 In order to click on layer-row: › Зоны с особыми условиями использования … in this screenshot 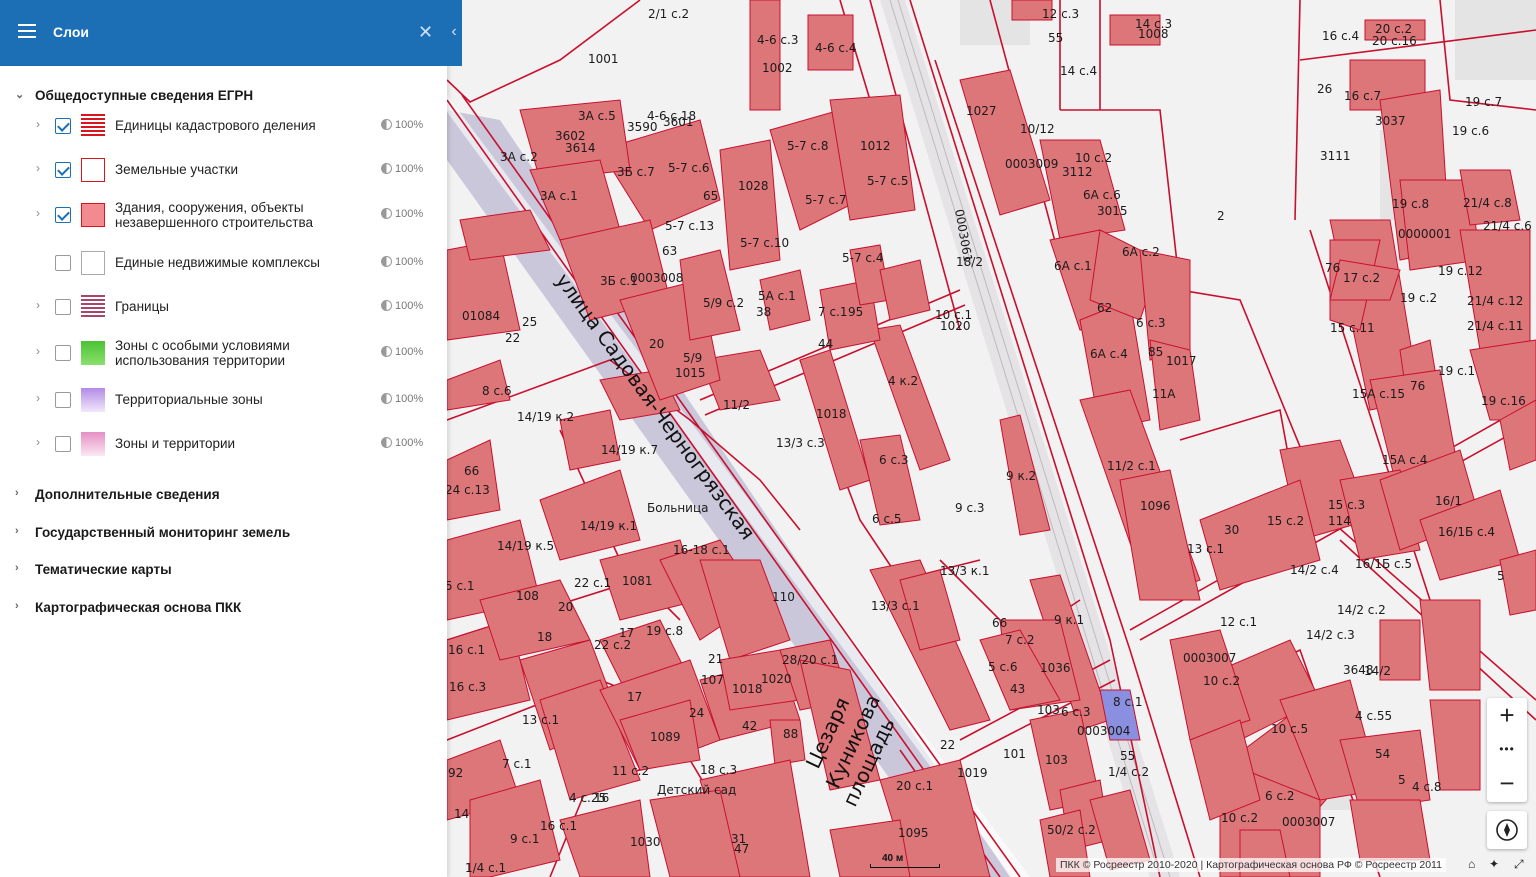, I will do `click(223, 353)`.